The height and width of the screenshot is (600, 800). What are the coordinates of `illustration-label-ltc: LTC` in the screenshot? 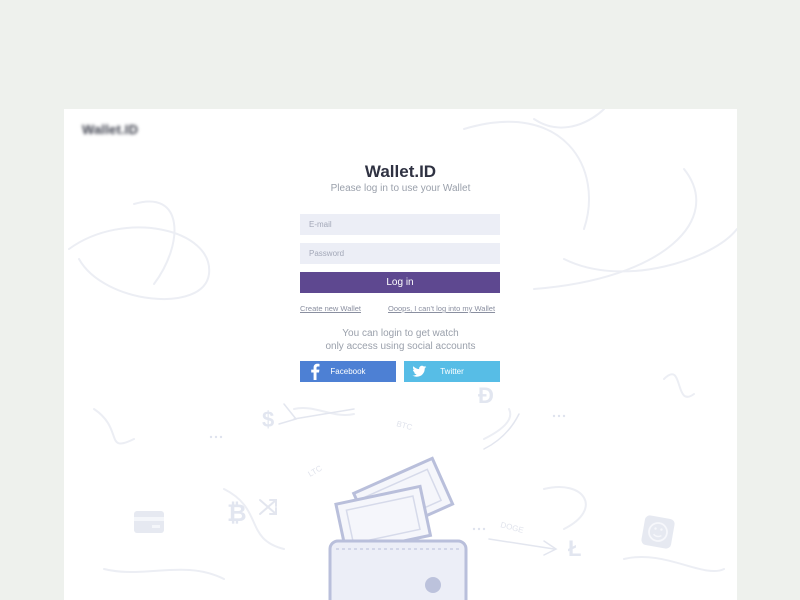 It's located at (315, 471).